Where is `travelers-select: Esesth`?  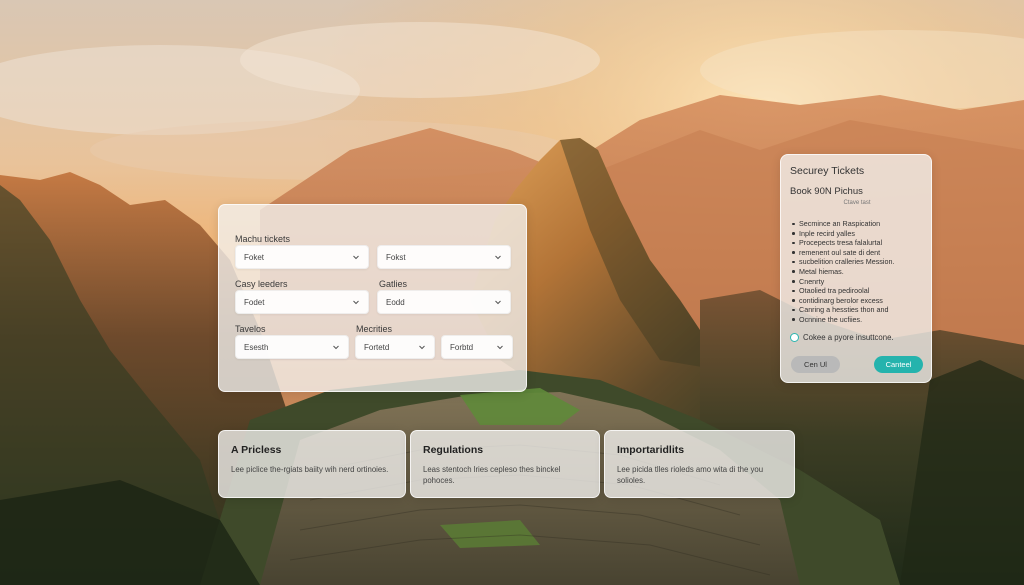 travelers-select: Esesth is located at coordinates (292, 347).